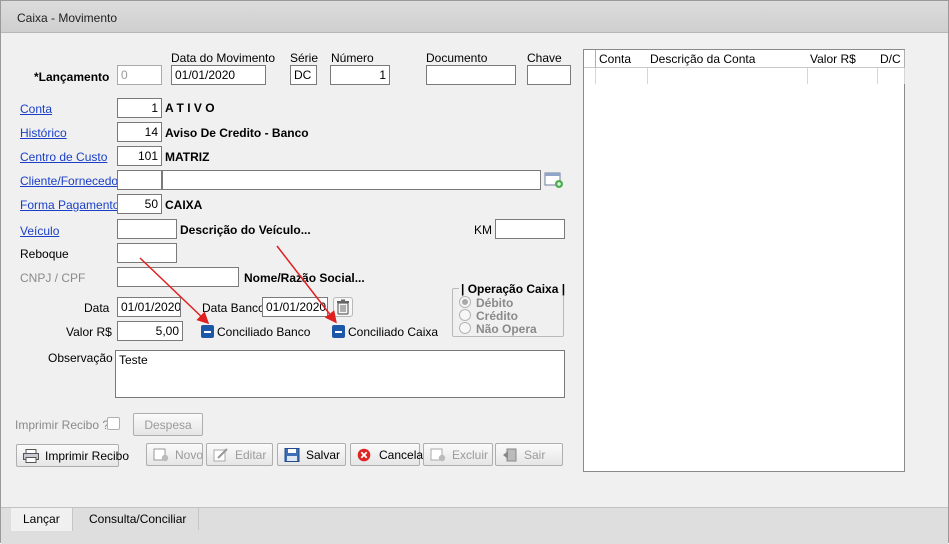 This screenshot has height=544, width=949. I want to click on trash-icon, so click(343, 307).